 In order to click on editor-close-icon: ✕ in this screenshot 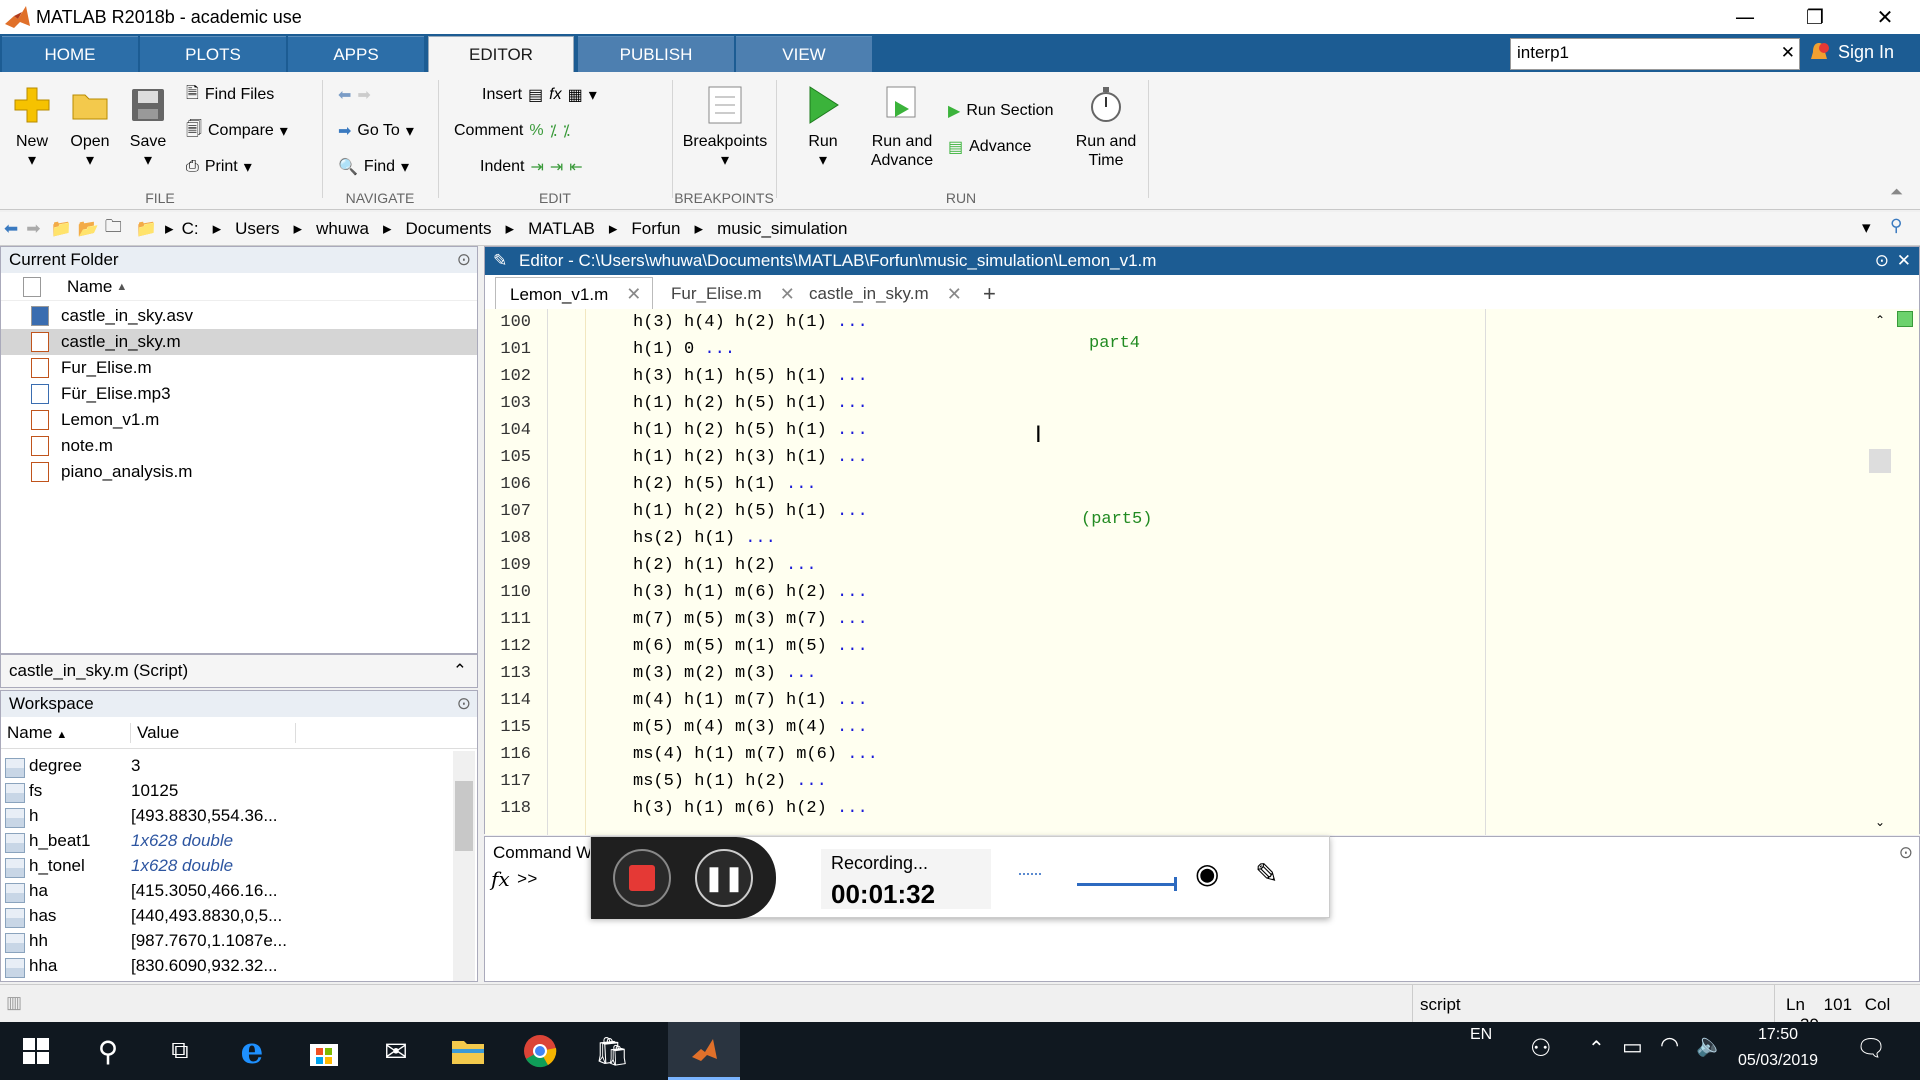, I will do `click(1904, 261)`.